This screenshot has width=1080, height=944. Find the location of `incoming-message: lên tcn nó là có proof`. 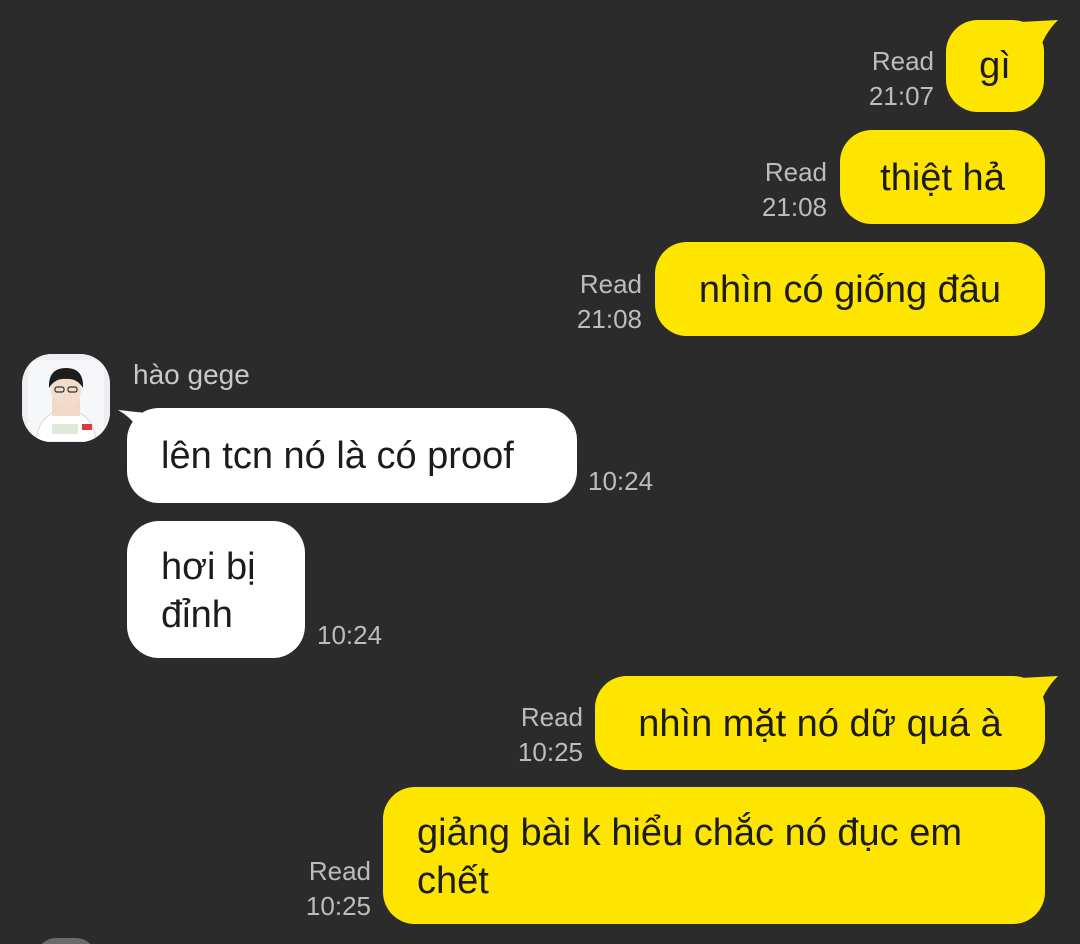

incoming-message: lên tcn nó là có proof is located at coordinates (352, 455).